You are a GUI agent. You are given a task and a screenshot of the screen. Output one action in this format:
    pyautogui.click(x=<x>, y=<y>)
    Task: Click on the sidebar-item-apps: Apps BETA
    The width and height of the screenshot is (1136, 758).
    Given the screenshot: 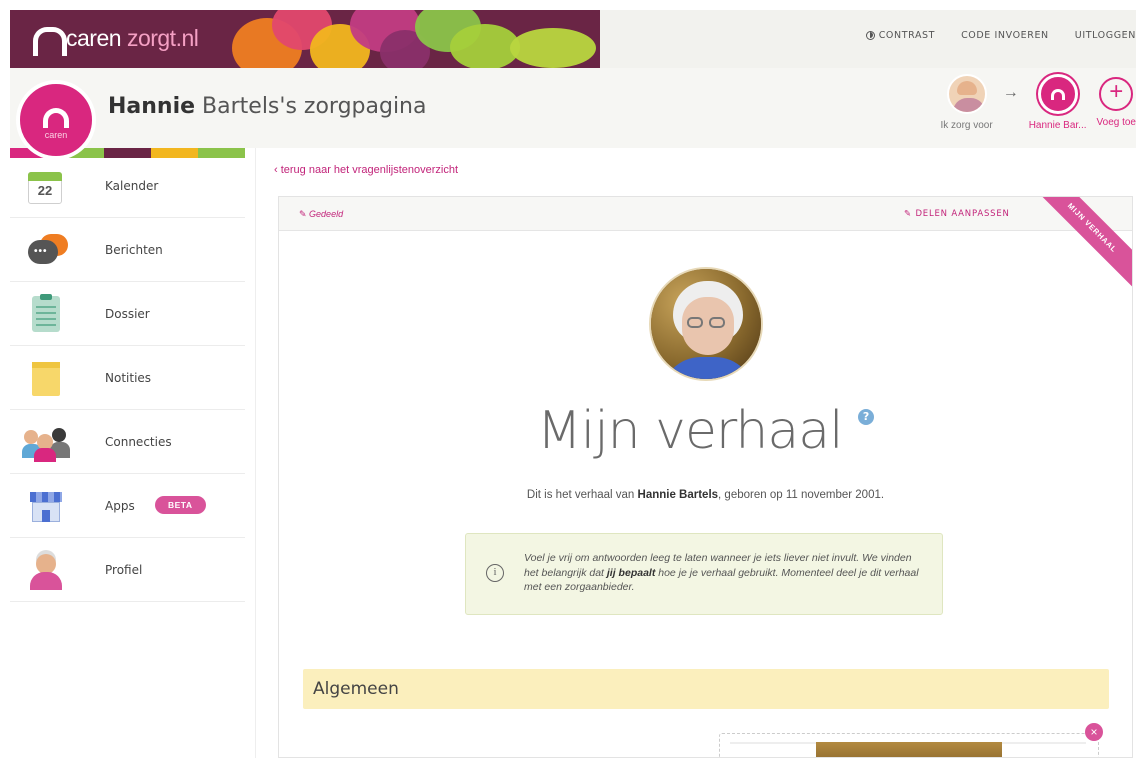 What is the action you would take?
    pyautogui.click(x=127, y=506)
    